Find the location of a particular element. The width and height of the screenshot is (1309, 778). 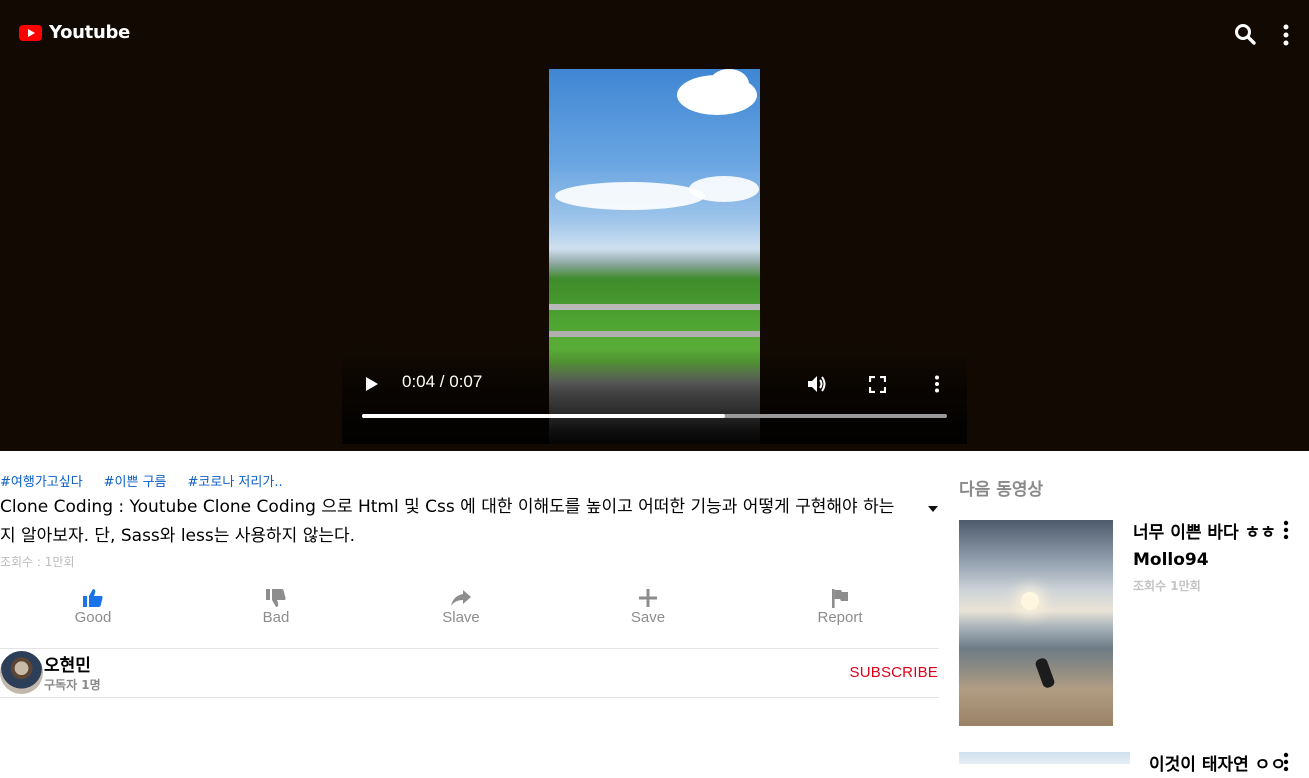

up-next-heading: 다음 동영상 is located at coordinates (1001, 490).